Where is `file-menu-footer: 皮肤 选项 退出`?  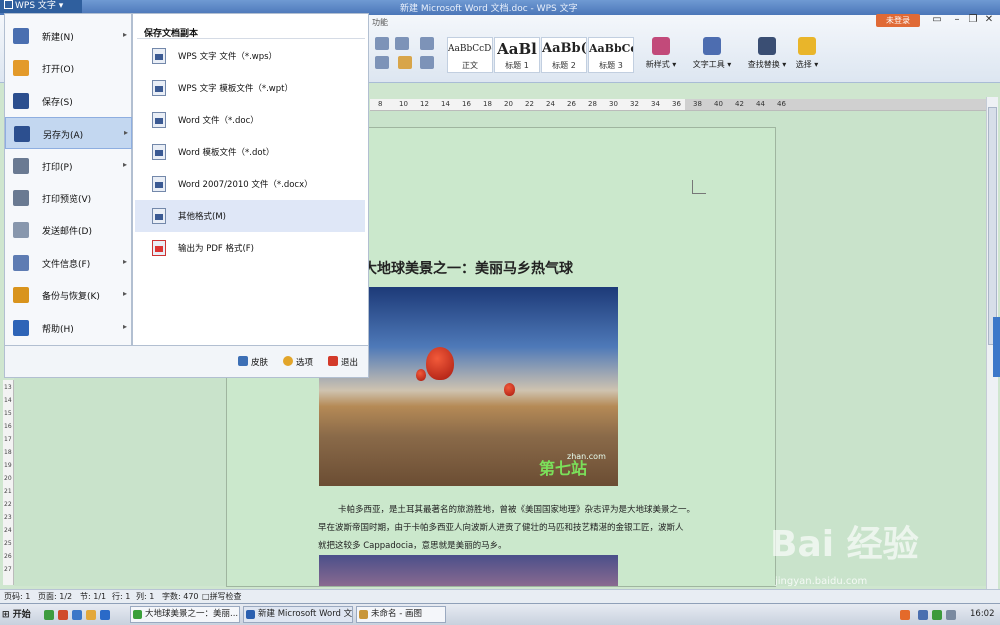
file-menu-footer: 皮肤 选项 退出 is located at coordinates (186, 362).